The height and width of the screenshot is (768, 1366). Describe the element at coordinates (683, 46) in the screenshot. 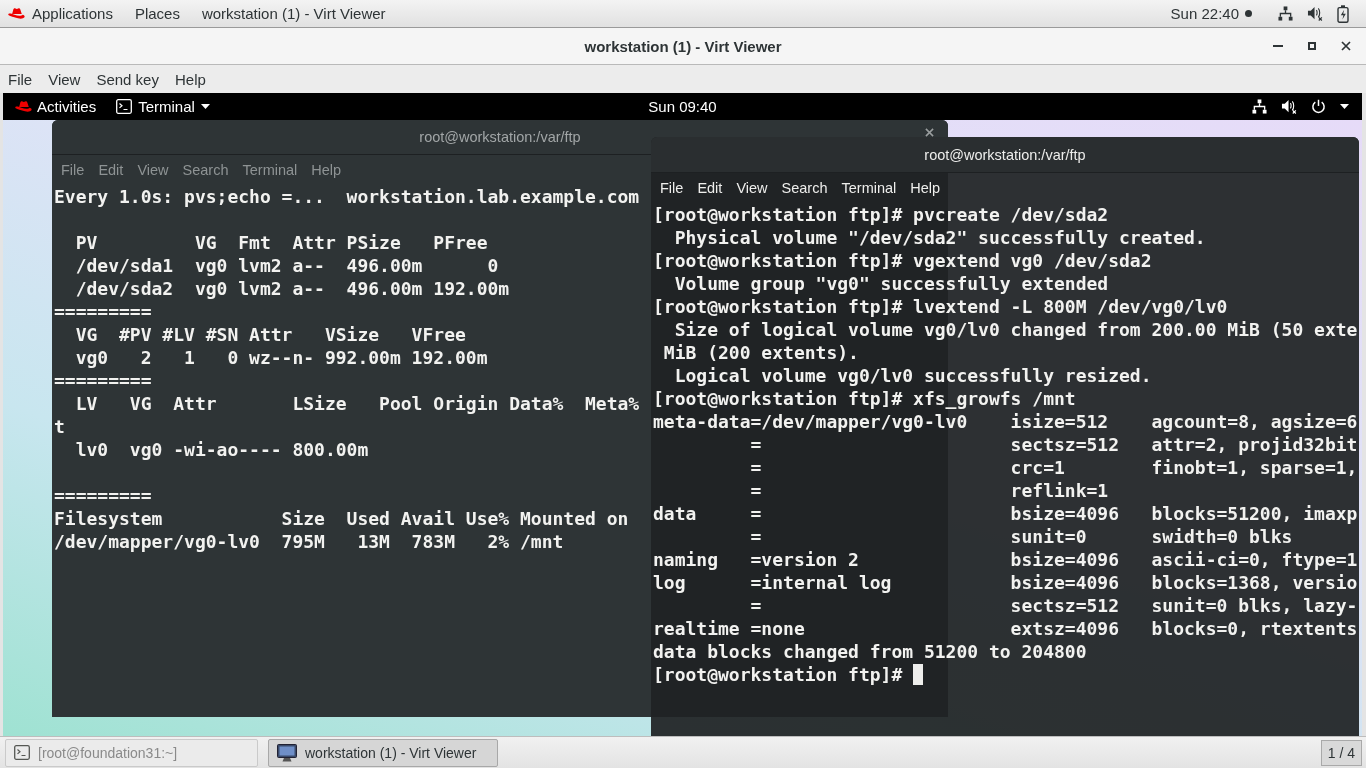

I see `window-title: workstation (1) - Virt Viewer` at that location.